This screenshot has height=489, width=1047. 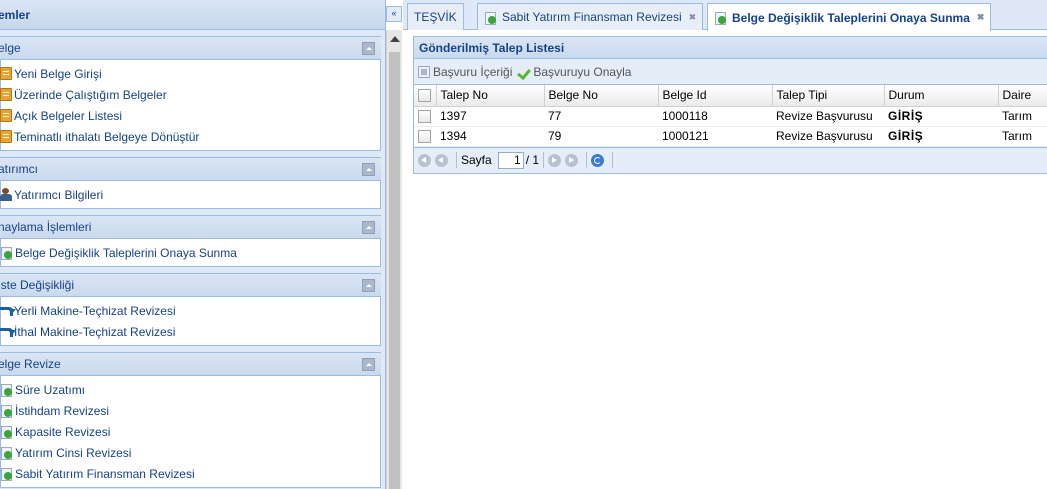 What do you see at coordinates (190, 169) in the screenshot?
I see `panel-header: atırımcı` at bounding box center [190, 169].